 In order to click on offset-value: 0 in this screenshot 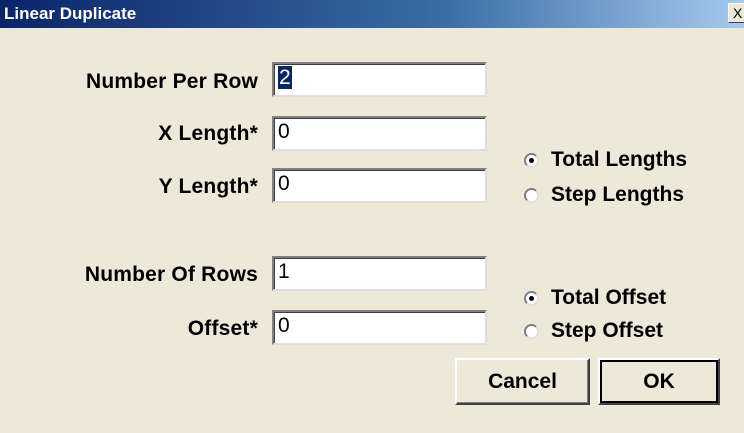, I will do `click(284, 325)`.